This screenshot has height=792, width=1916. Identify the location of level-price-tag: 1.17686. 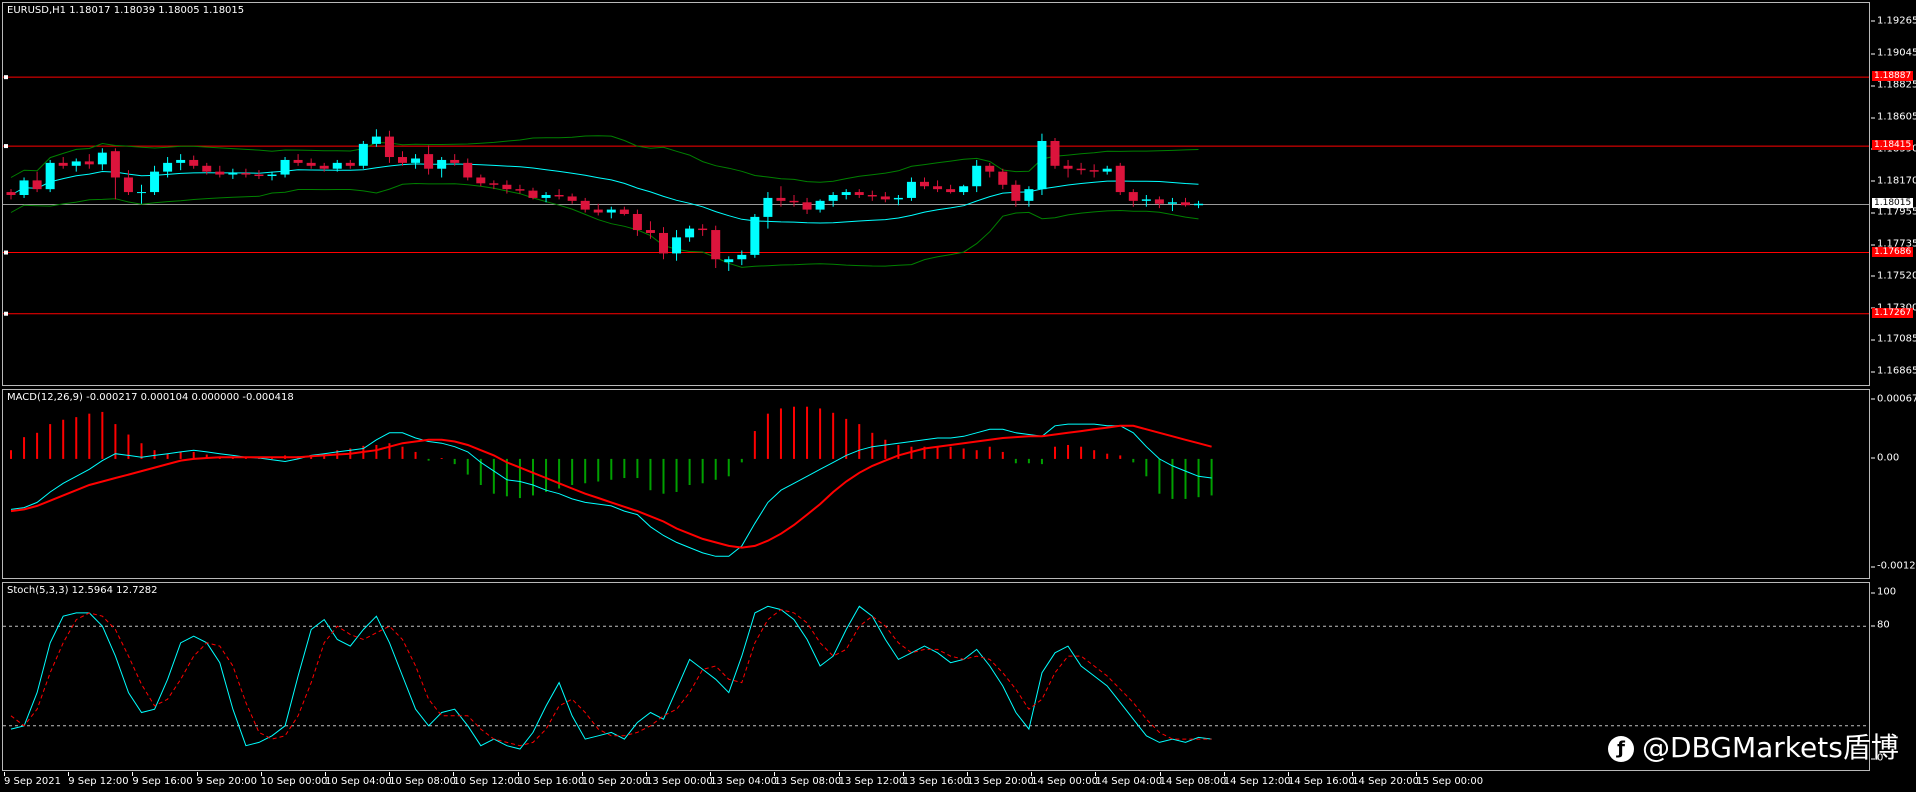
(1893, 251).